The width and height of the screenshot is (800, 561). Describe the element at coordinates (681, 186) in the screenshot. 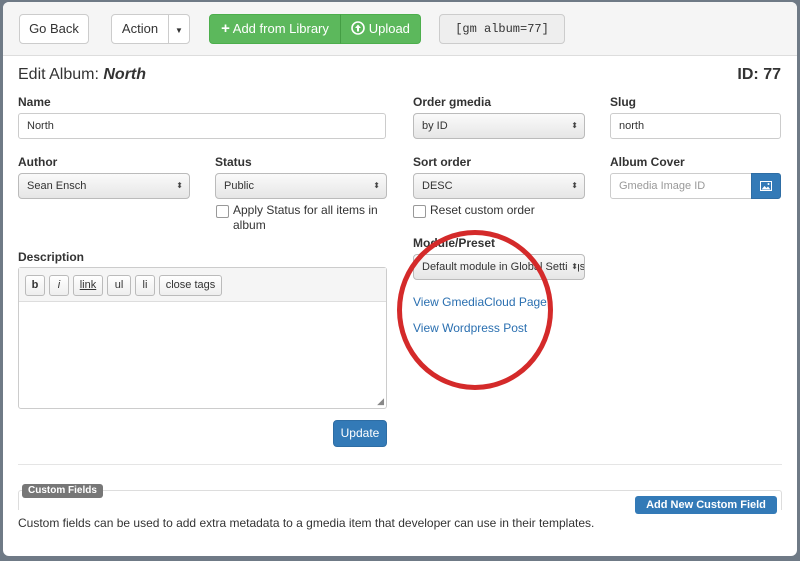

I see `album-cover-input: Gmedia Image ID` at that location.